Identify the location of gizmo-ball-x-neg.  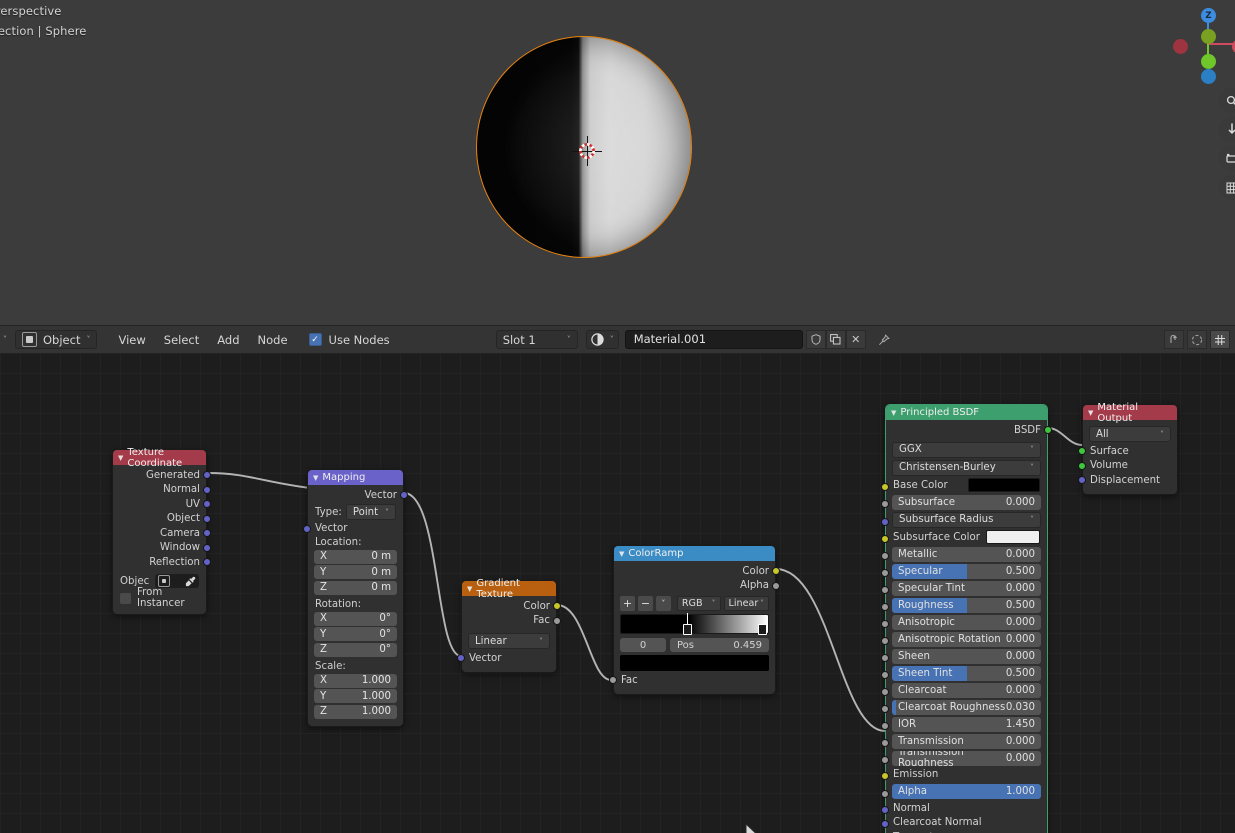
(1180, 46).